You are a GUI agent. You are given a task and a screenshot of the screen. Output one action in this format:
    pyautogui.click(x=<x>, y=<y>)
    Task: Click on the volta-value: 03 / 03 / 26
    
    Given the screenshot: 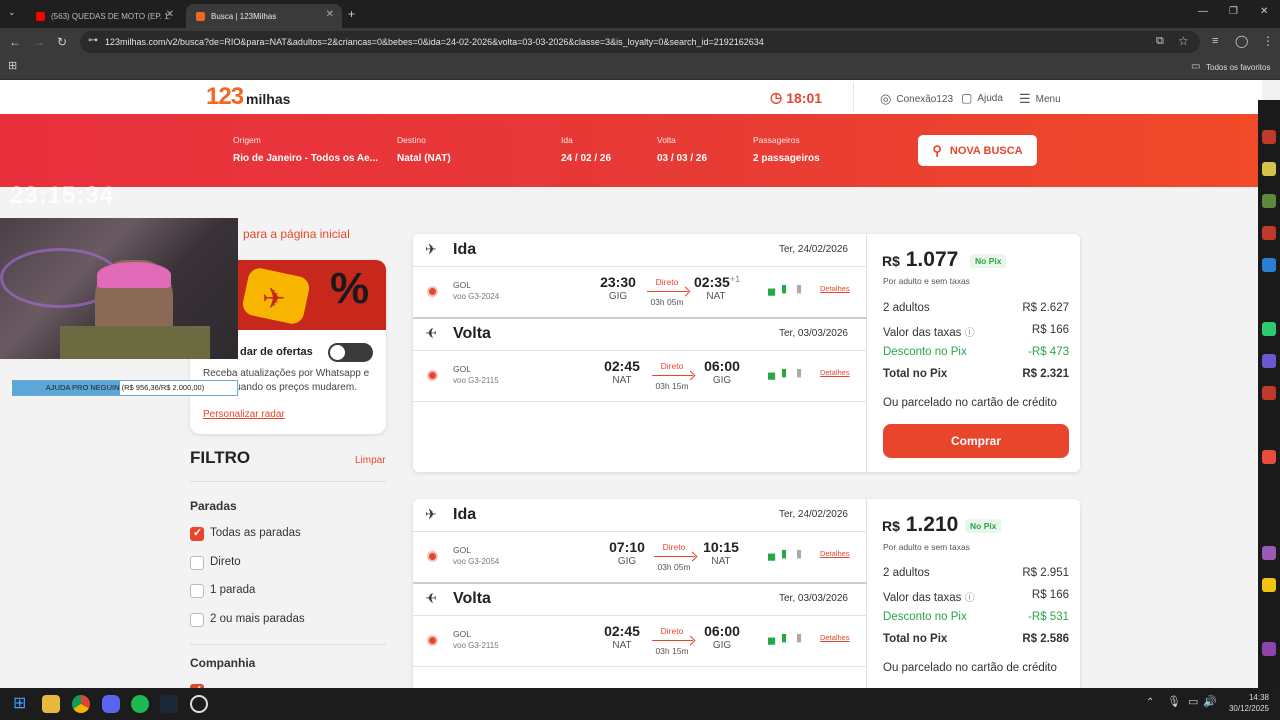 What is the action you would take?
    pyautogui.click(x=682, y=158)
    